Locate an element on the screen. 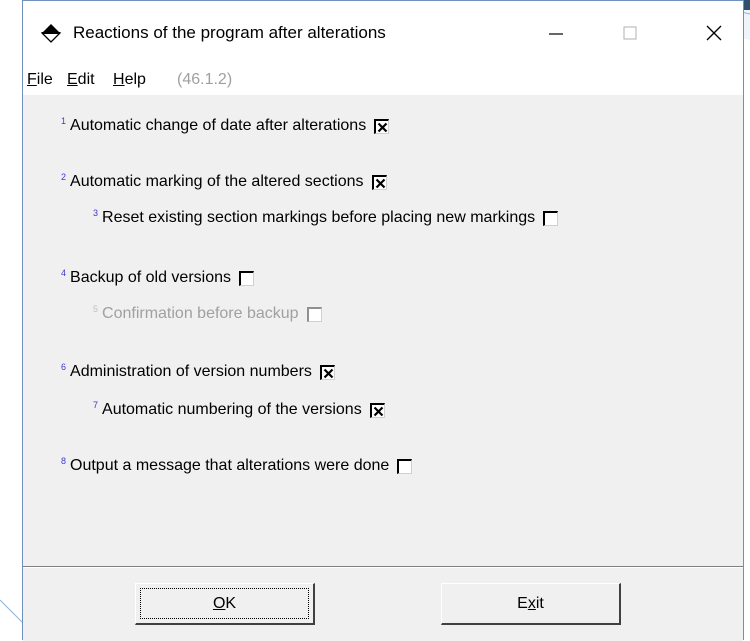 The image size is (750, 641). exit-mnemonic: x is located at coordinates (531, 603).